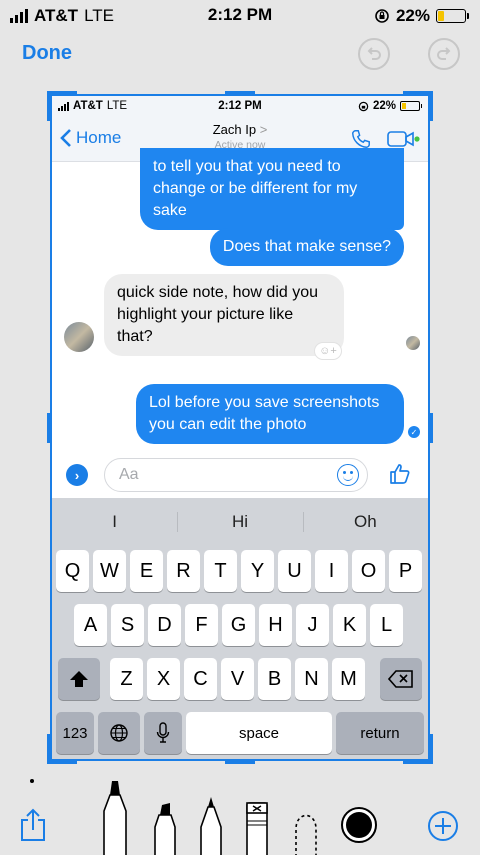 The width and height of the screenshot is (480, 855). Describe the element at coordinates (165, 828) in the screenshot. I see `highlighter-tool-icon` at that location.